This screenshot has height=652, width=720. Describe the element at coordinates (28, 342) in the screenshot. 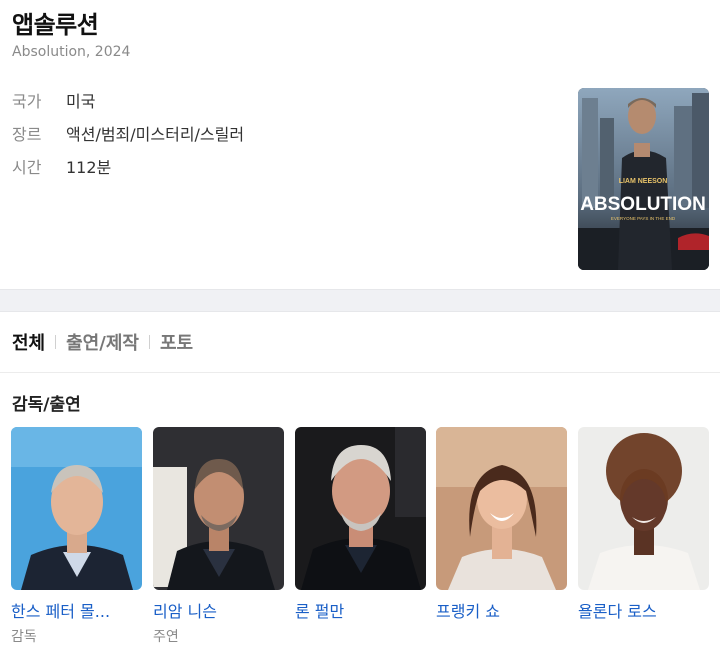

I see `tab-all: 전체` at that location.